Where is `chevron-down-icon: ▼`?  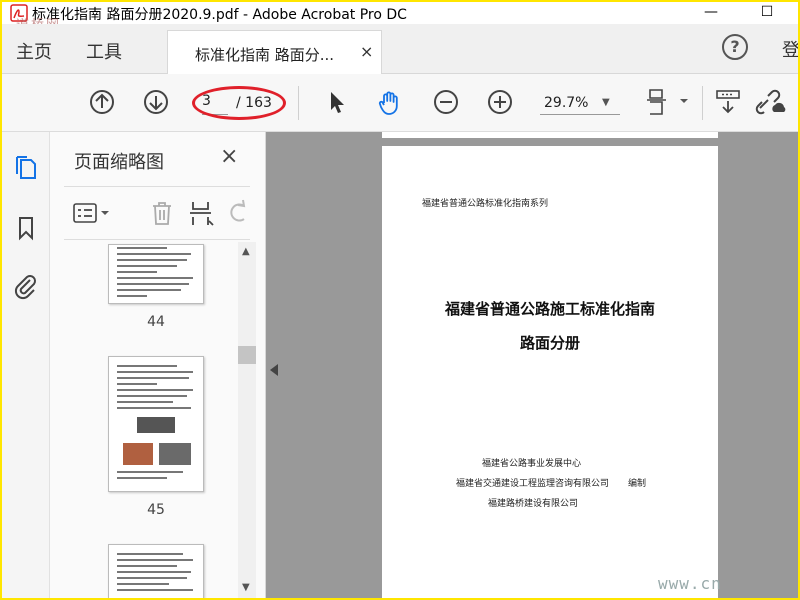 chevron-down-icon: ▼ is located at coordinates (606, 102).